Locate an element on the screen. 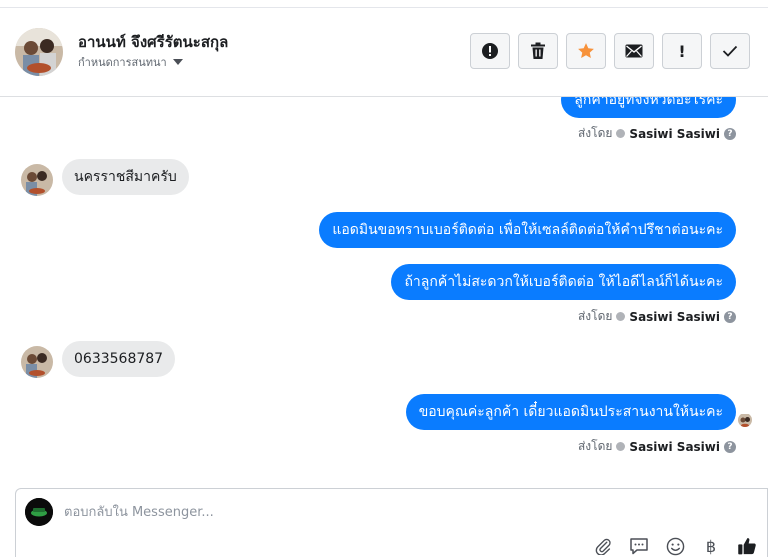 Image resolution: width=768 pixels, height=557 pixels. star-button is located at coordinates (586, 51).